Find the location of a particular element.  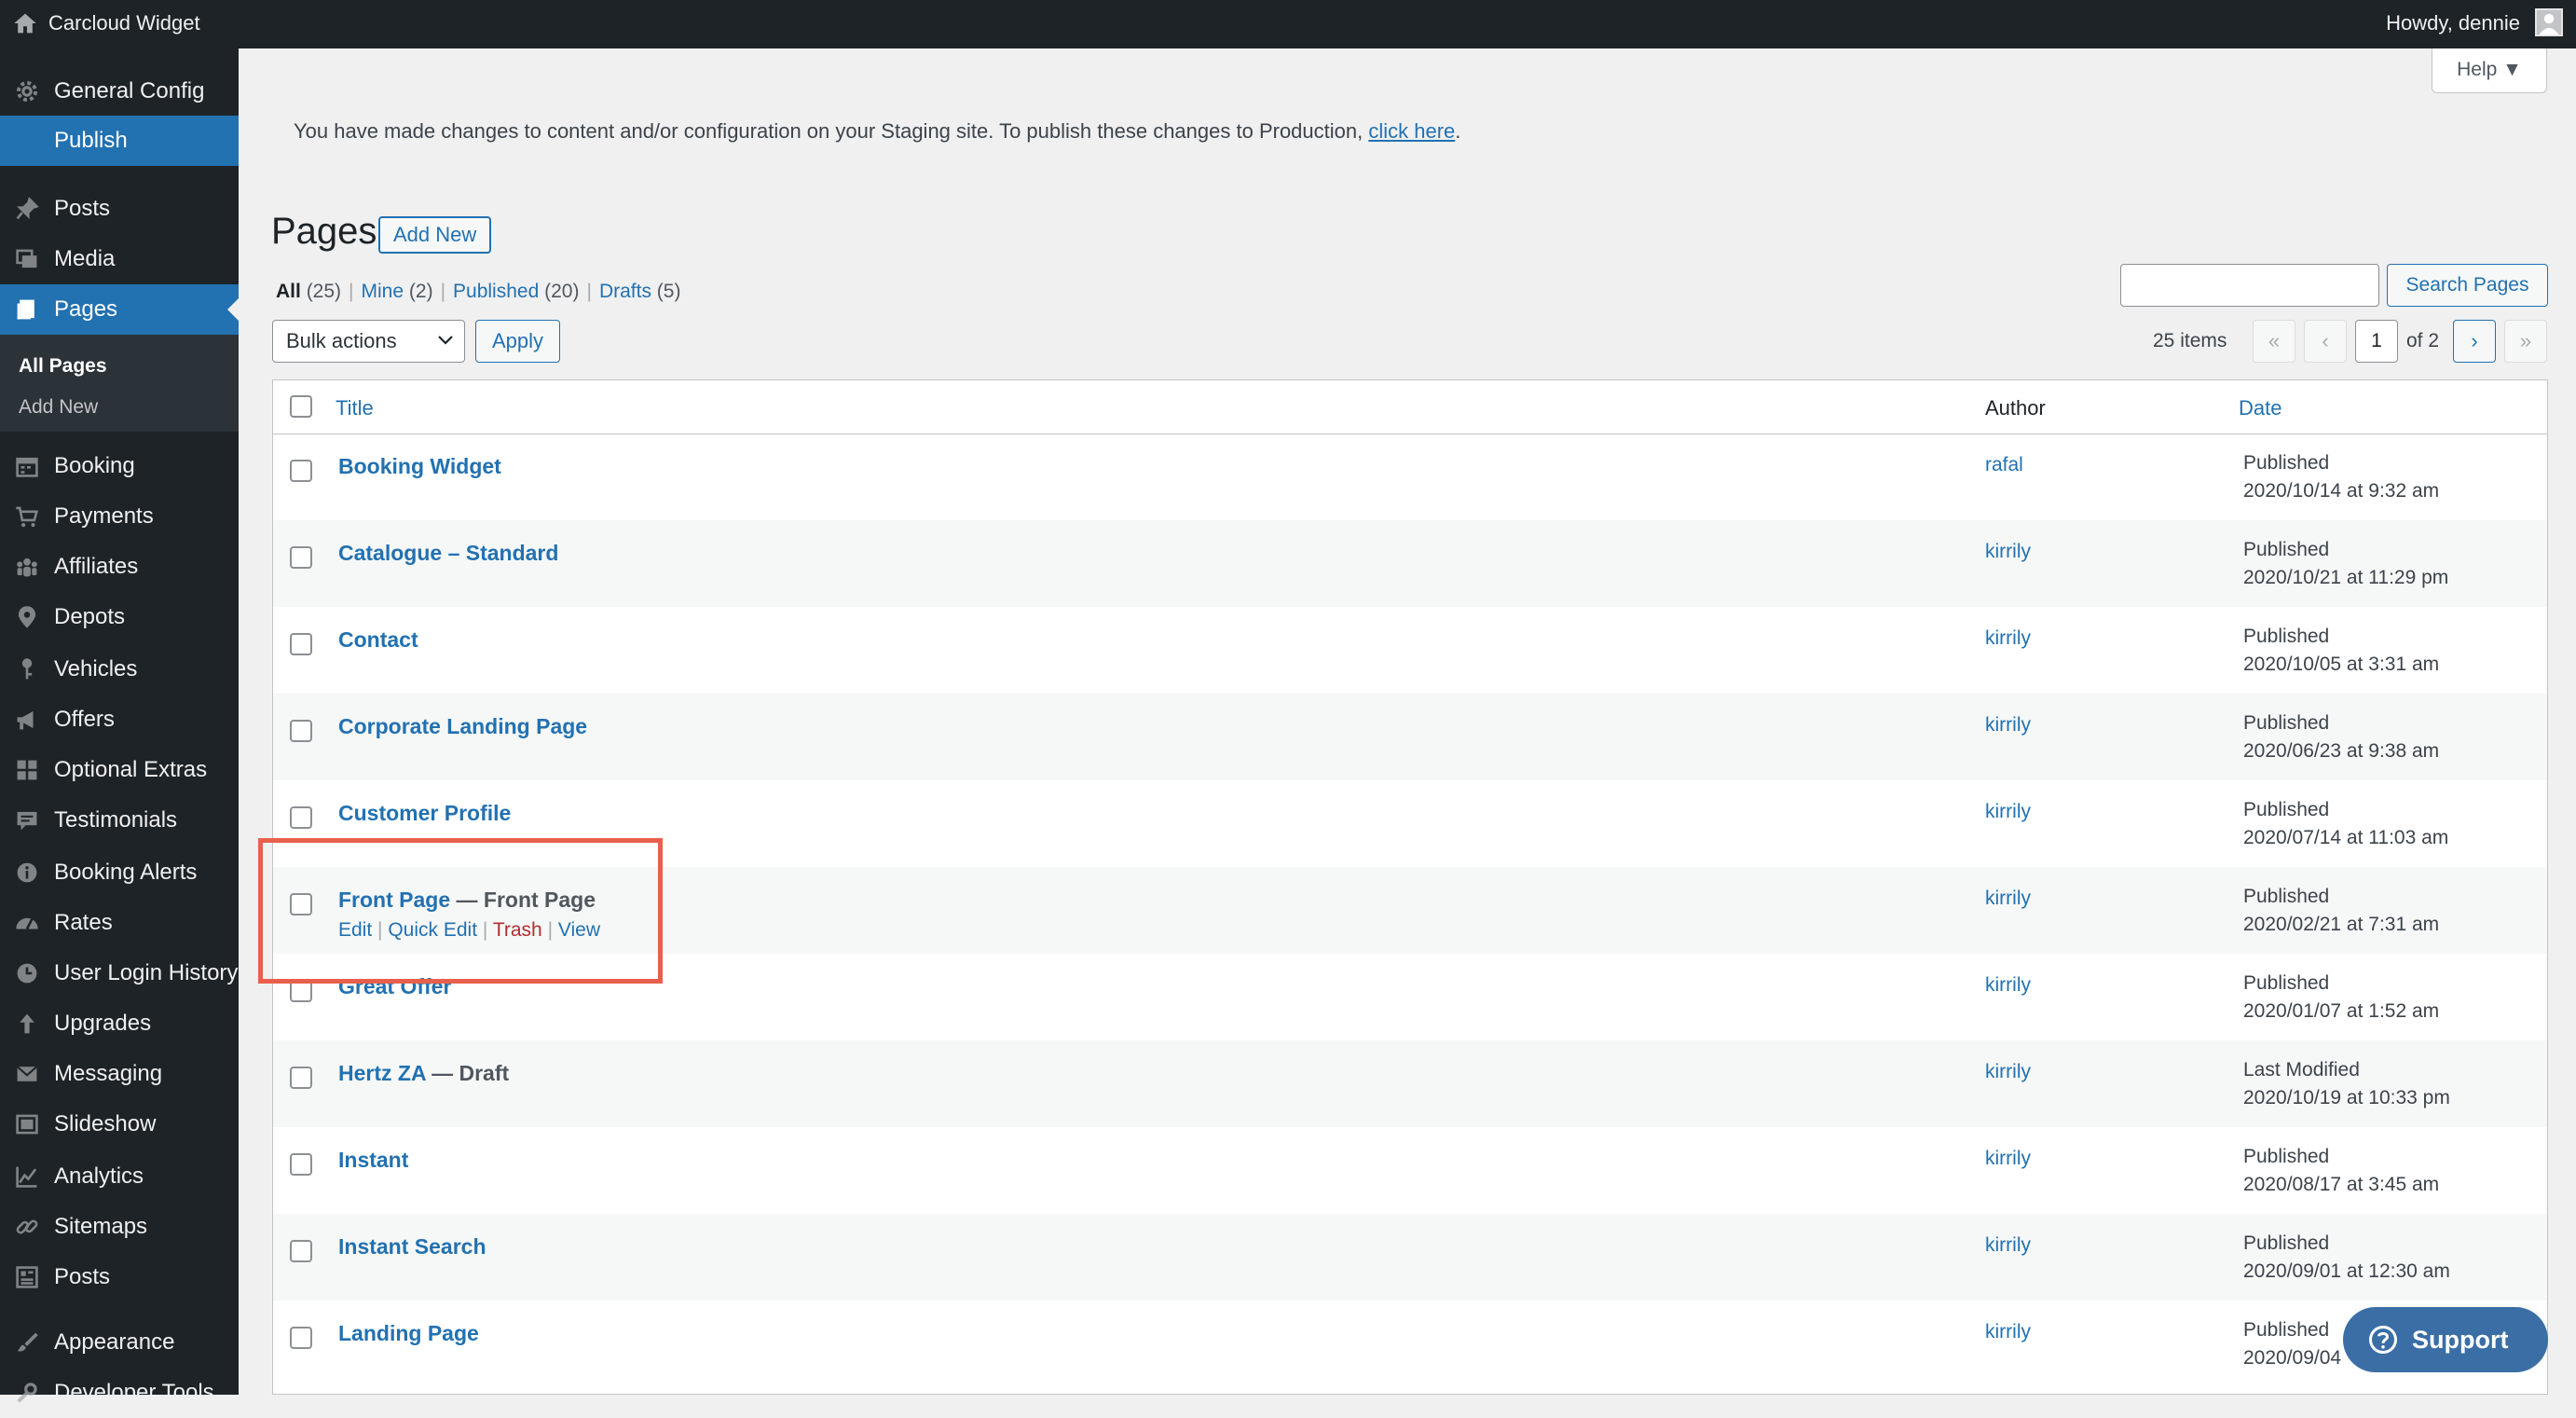

add-new-button: Add New is located at coordinates (435, 235).